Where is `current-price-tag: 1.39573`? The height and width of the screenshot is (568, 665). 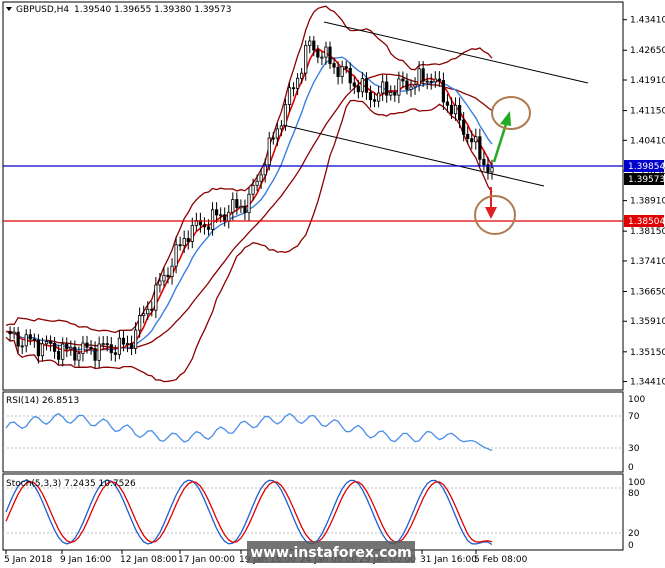
current-price-tag: 1.39573 is located at coordinates (644, 179).